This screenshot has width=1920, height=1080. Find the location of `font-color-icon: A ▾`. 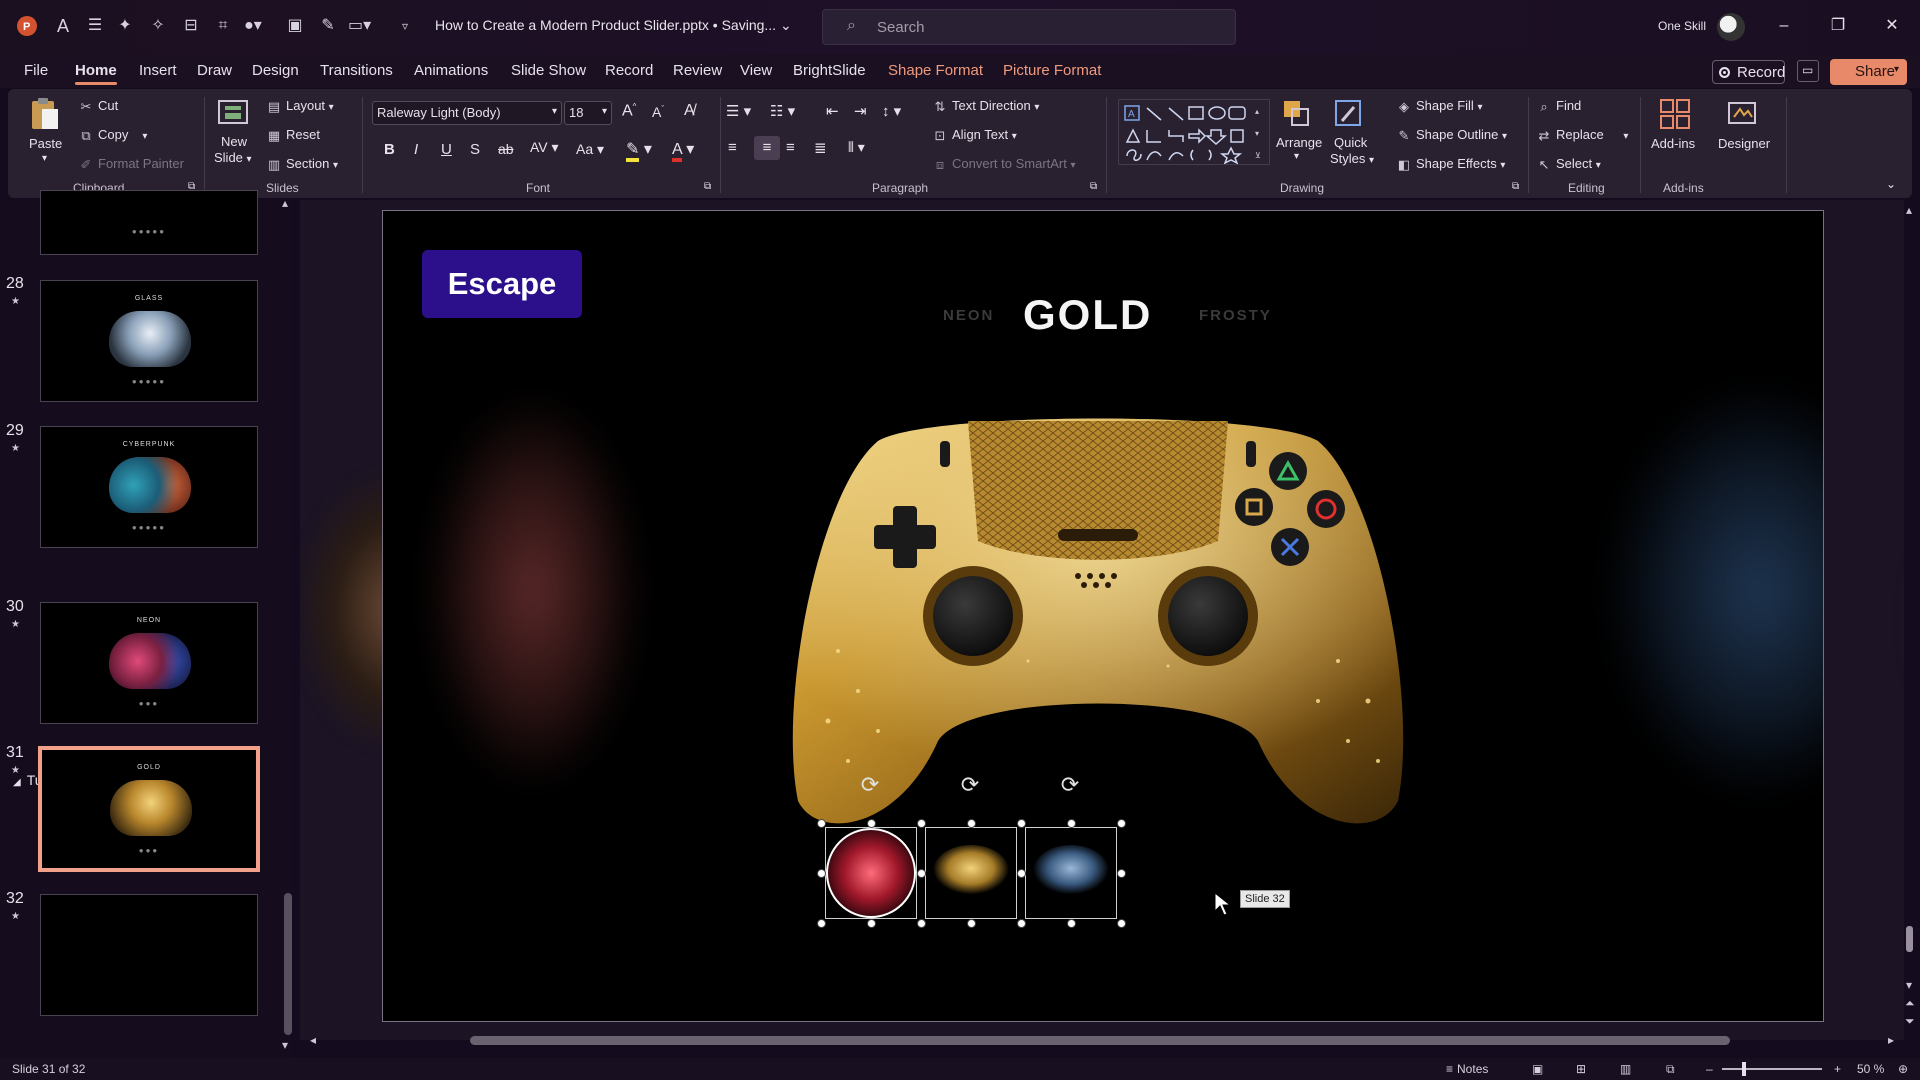

font-color-icon: A ▾ is located at coordinates (683, 150).